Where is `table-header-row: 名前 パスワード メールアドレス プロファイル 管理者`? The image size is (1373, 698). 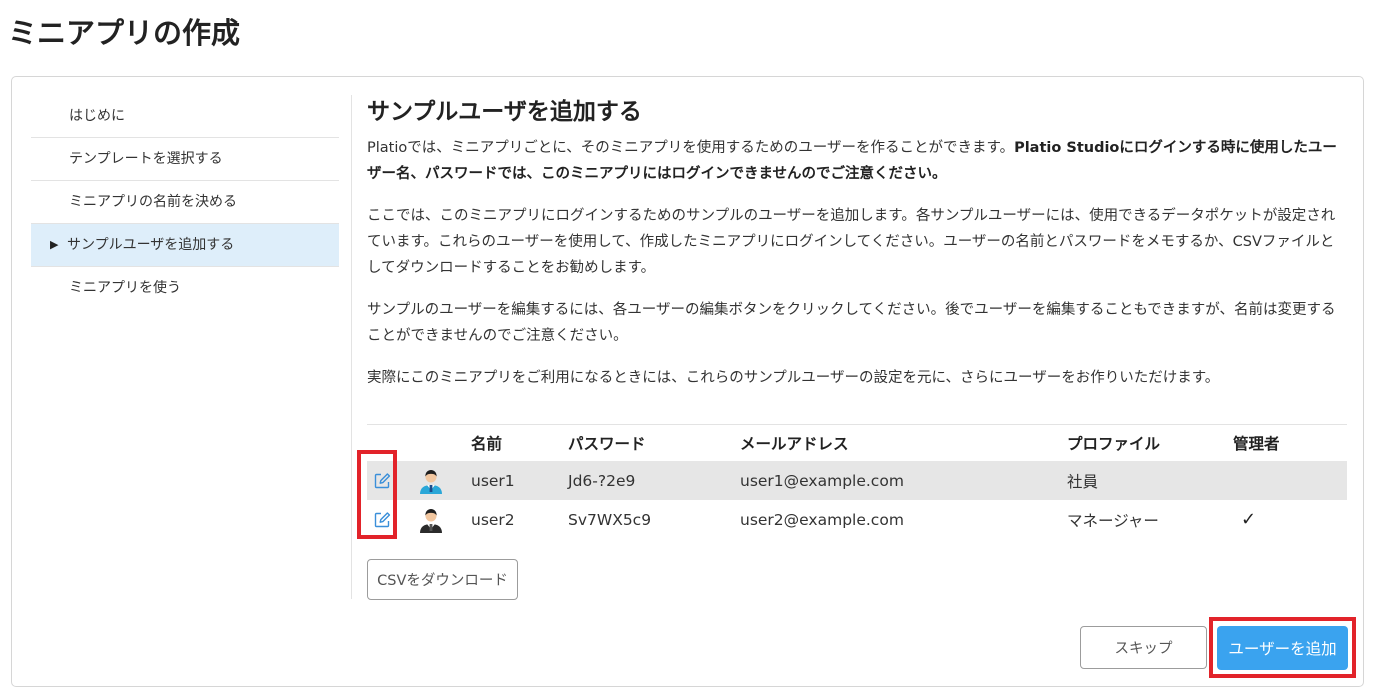
table-header-row: 名前 パスワード メールアドレス プロファイル 管理者 is located at coordinates (857, 442).